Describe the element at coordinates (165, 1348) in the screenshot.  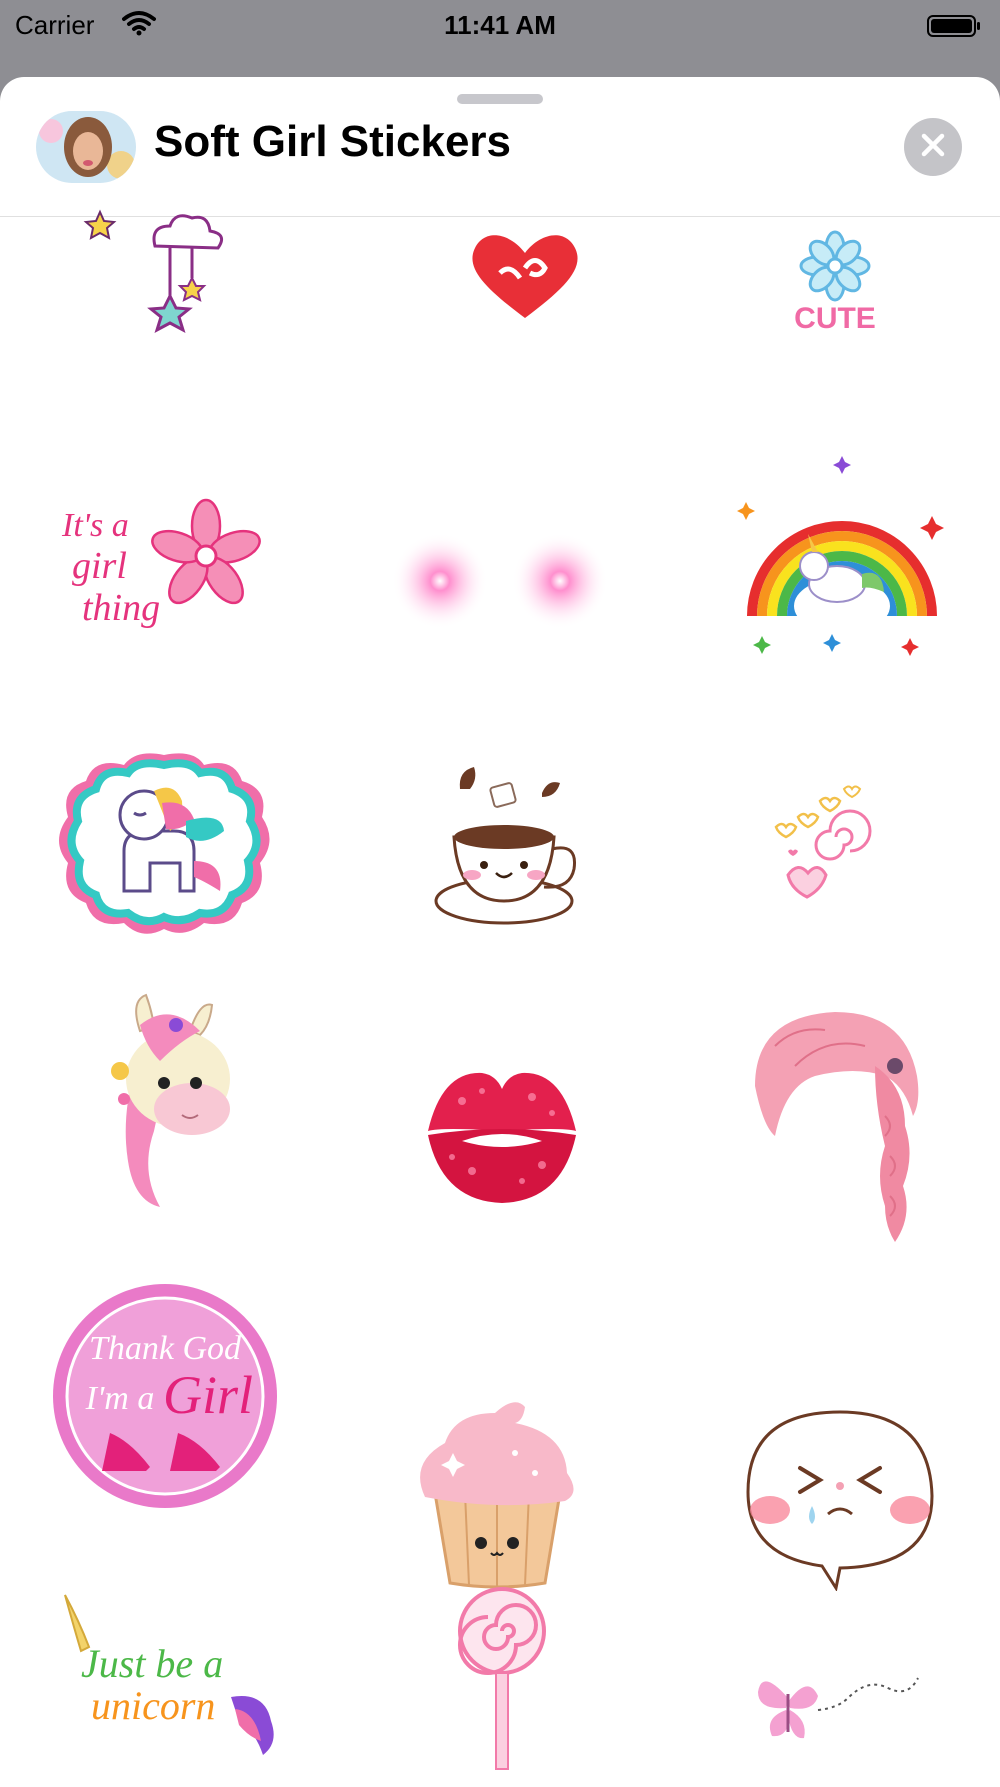
I see `thank-god-line1: Thank God` at that location.